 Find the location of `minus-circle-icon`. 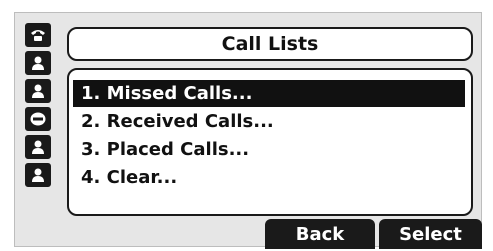

minus-circle-icon is located at coordinates (38, 119).